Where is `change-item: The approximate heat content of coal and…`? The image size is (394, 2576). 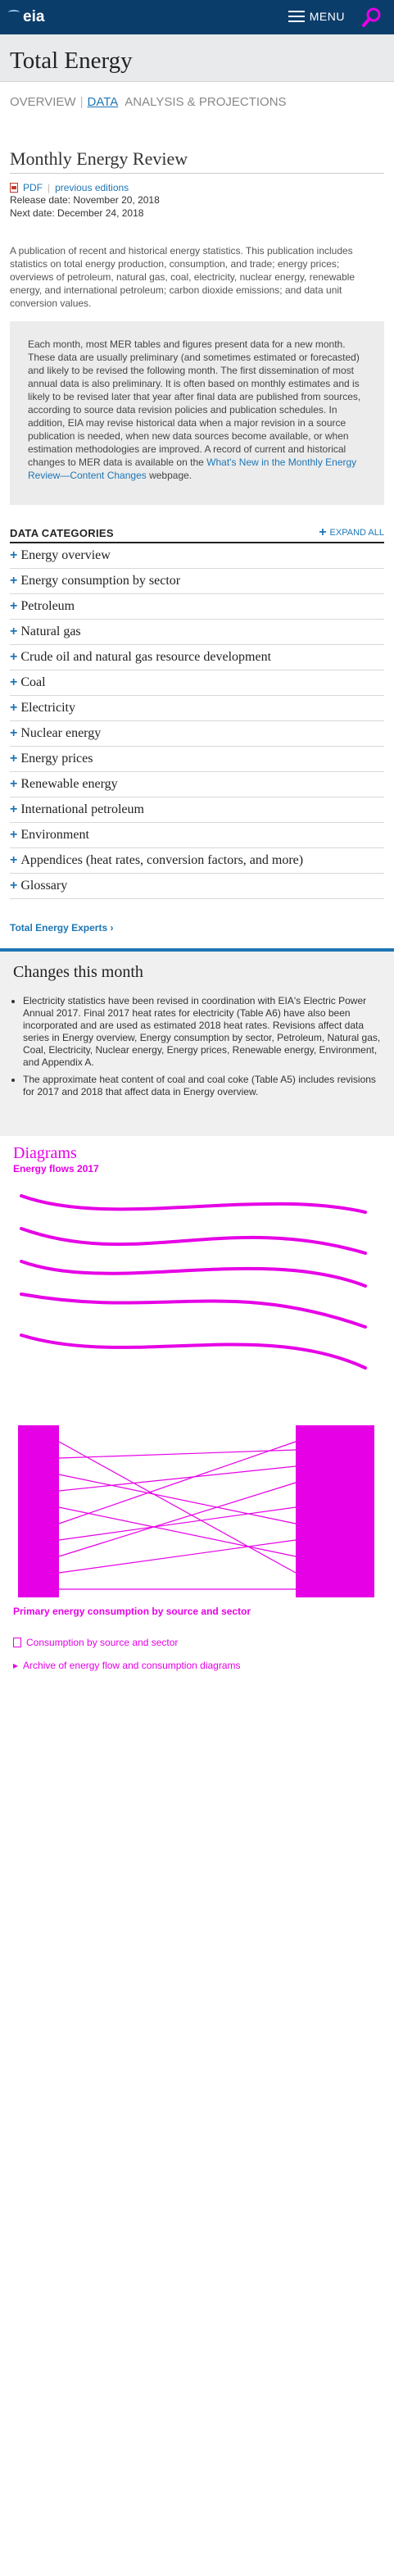
change-item: The approximate heat content of coal and… is located at coordinates (204, 1086).